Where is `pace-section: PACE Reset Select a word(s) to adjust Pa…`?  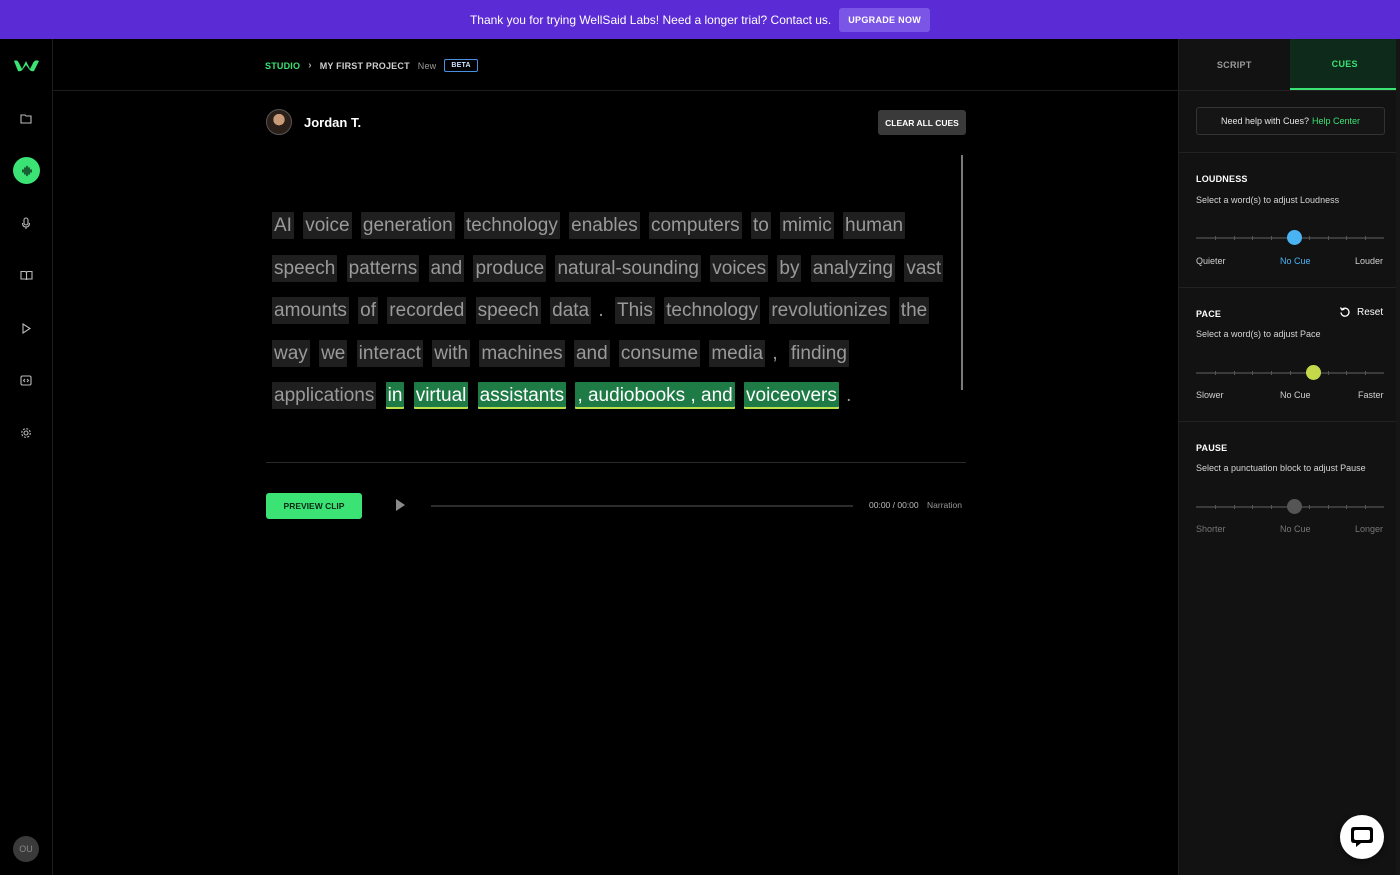 pace-section: PACE Reset Select a word(s) to adjust Pa… is located at coordinates (1289, 354).